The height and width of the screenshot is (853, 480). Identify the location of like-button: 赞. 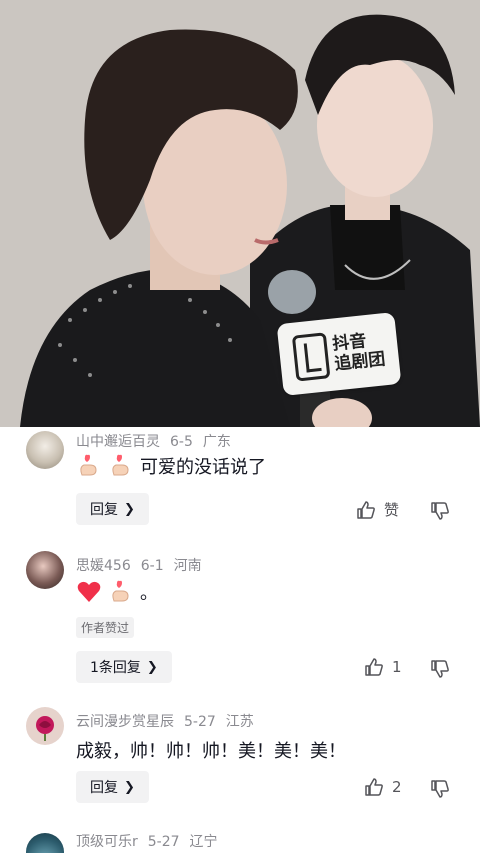
(377, 509).